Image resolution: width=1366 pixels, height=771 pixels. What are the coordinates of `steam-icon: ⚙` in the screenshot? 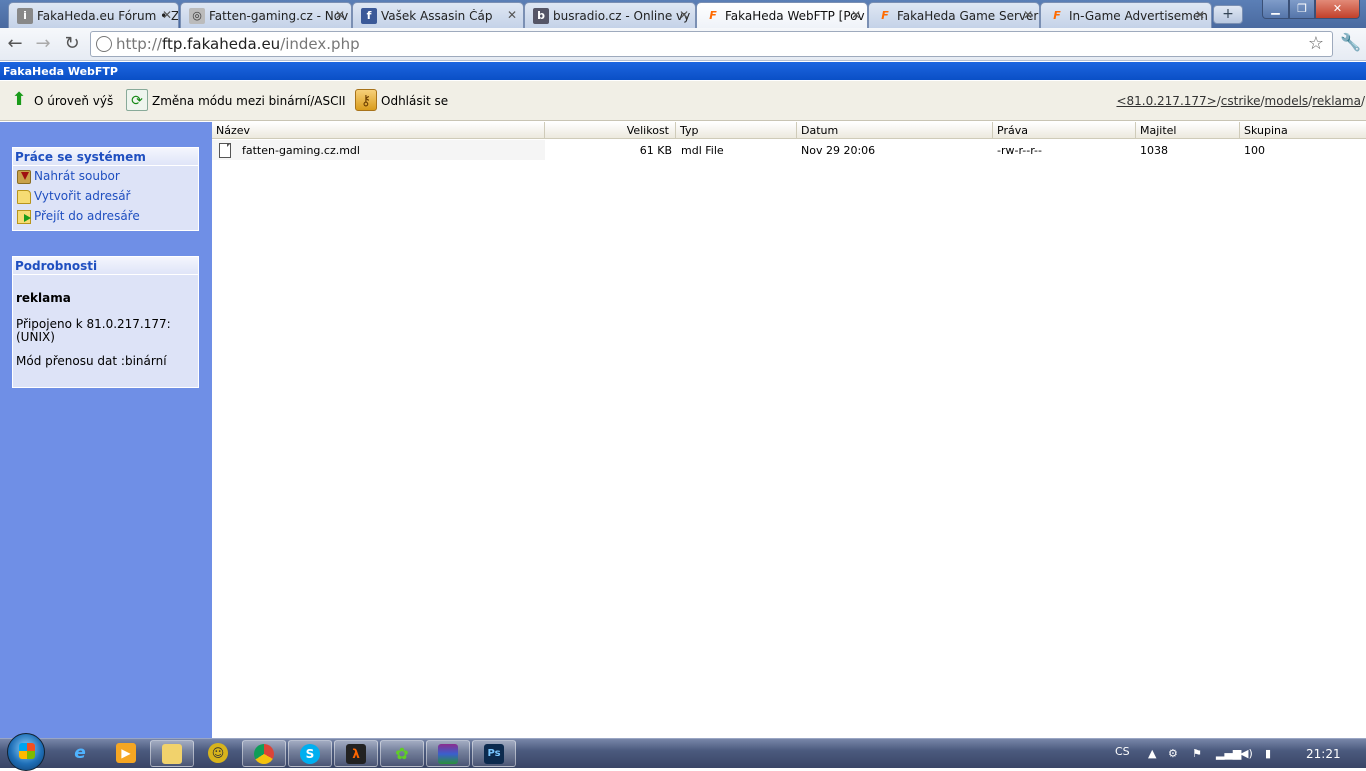 It's located at (1173, 753).